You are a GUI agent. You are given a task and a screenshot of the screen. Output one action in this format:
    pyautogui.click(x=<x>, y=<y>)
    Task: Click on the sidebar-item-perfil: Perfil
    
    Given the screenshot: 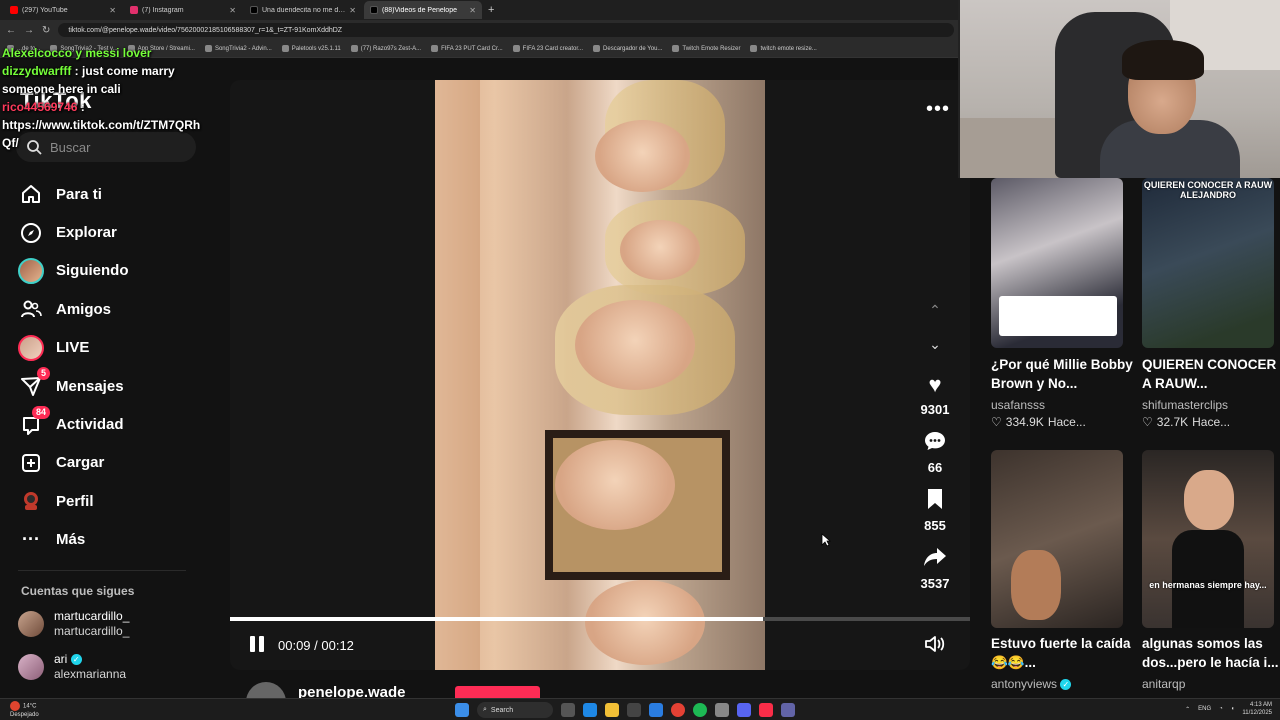 What is the action you would take?
    pyautogui.click(x=108, y=501)
    